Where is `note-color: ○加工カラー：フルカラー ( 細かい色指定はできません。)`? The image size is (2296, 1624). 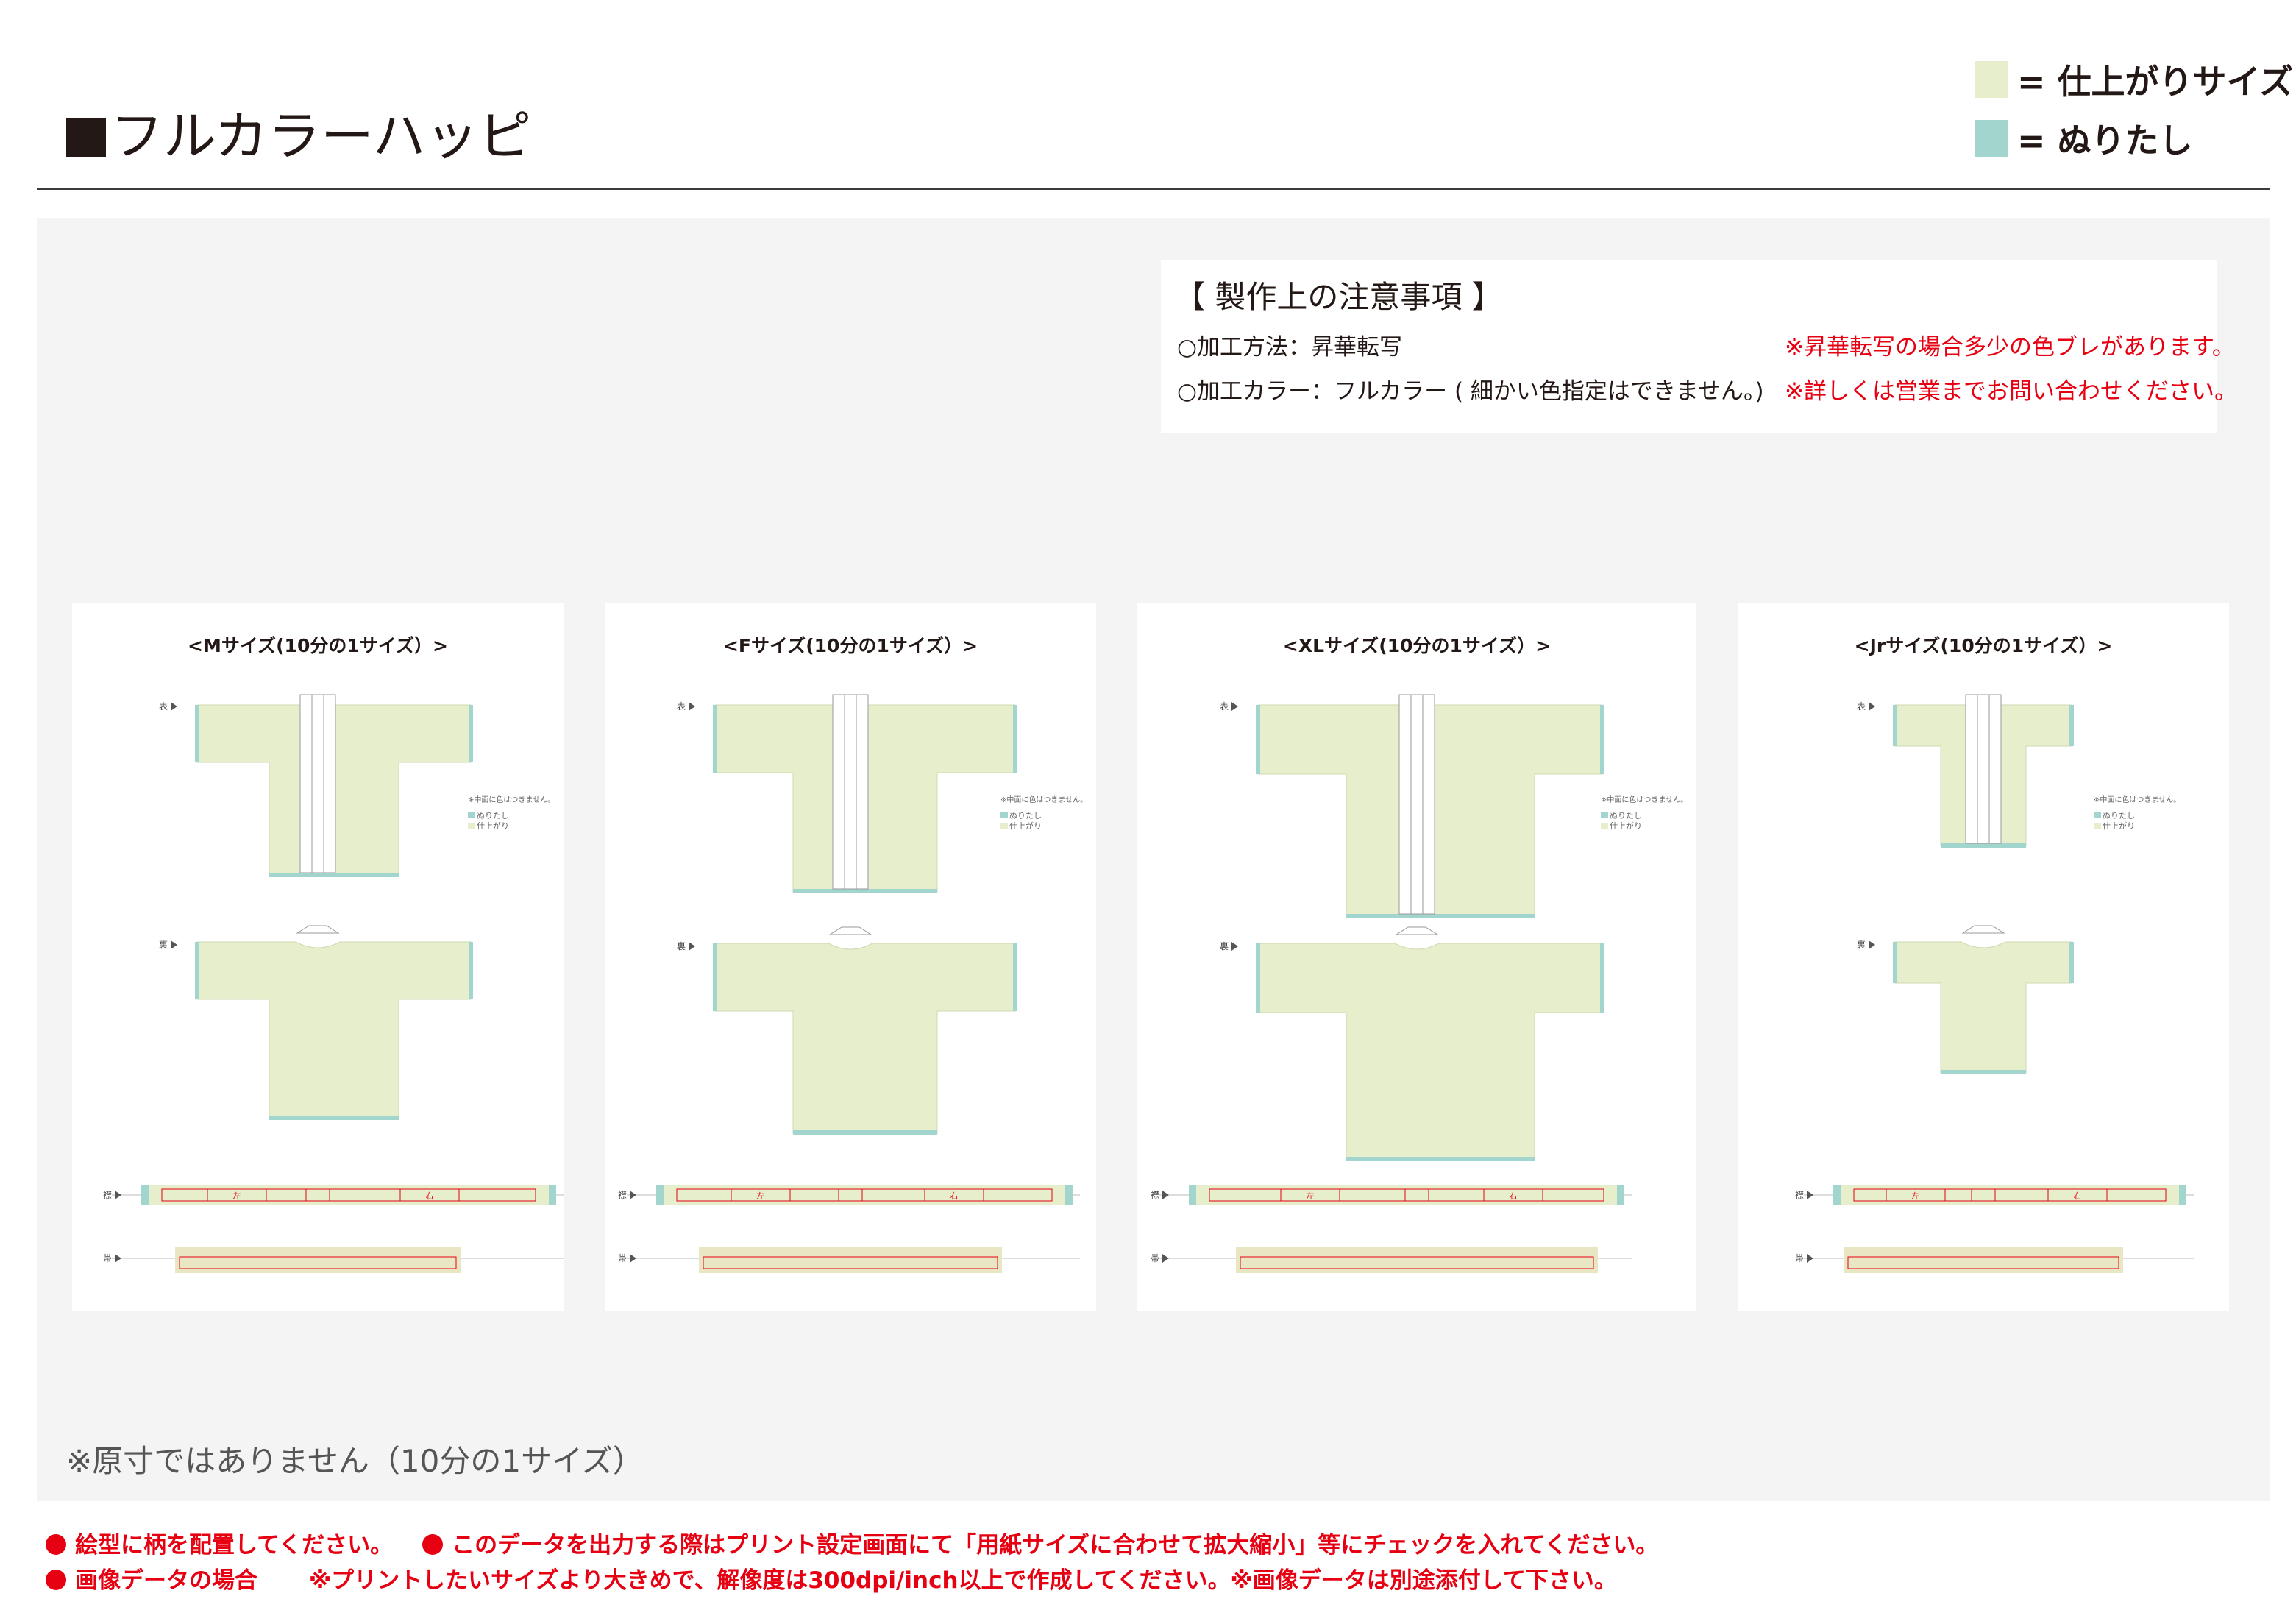 note-color: ○加工カラー：フルカラー ( 細かい色指定はできません。) is located at coordinates (1470, 392).